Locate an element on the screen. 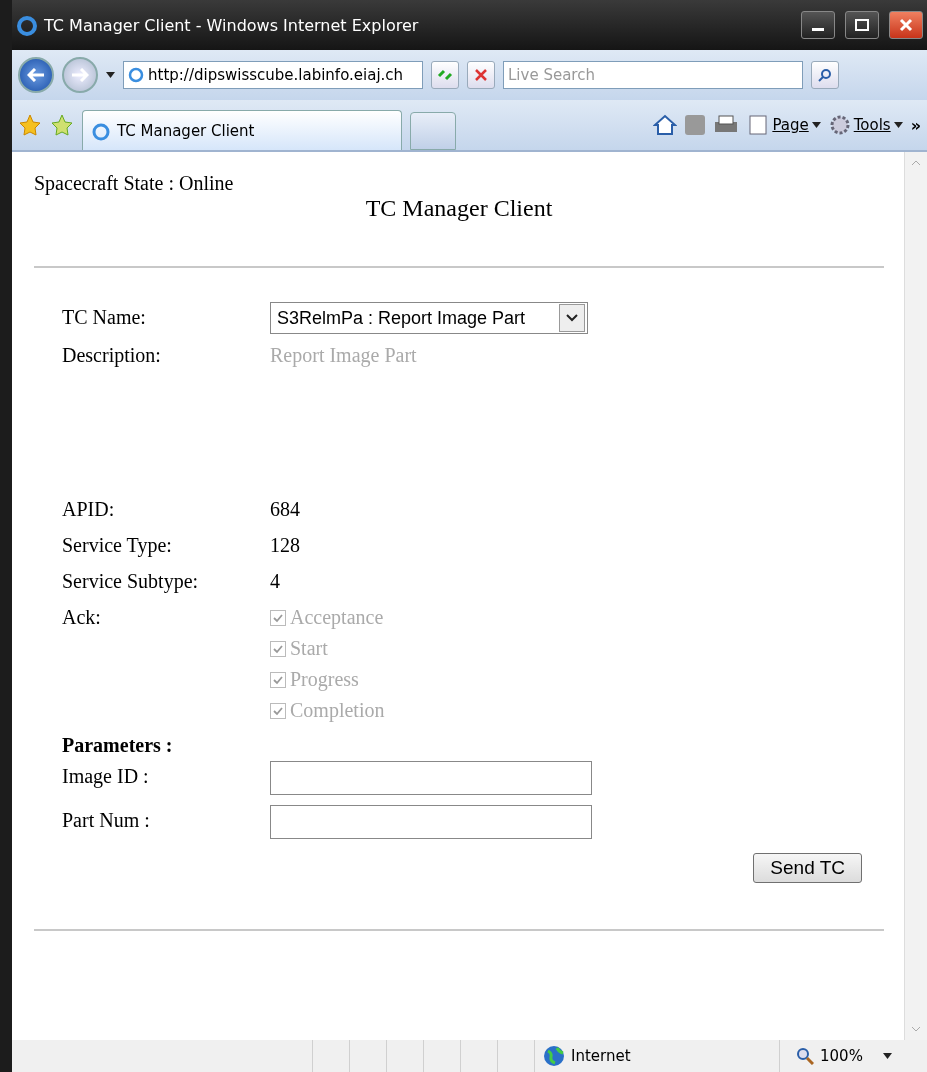 Image resolution: width=927 pixels, height=1072 pixels. stop-icon is located at coordinates (481, 75).